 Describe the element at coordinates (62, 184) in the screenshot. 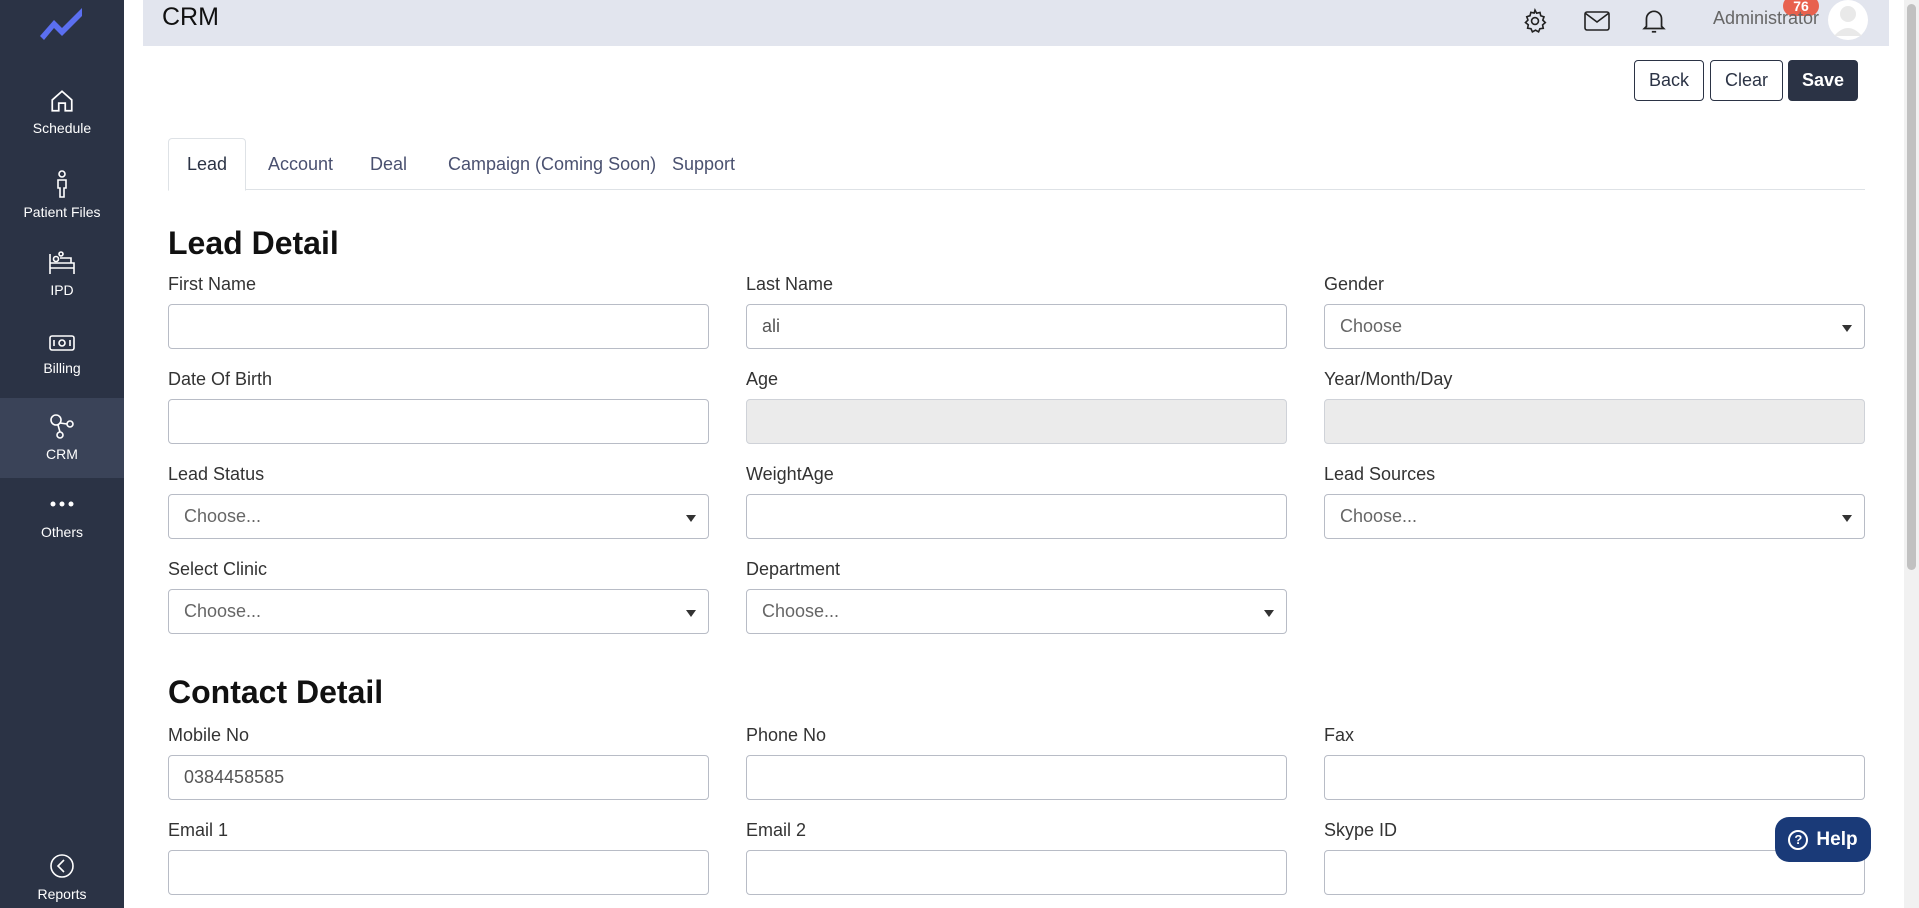

I see `patient-icon` at that location.